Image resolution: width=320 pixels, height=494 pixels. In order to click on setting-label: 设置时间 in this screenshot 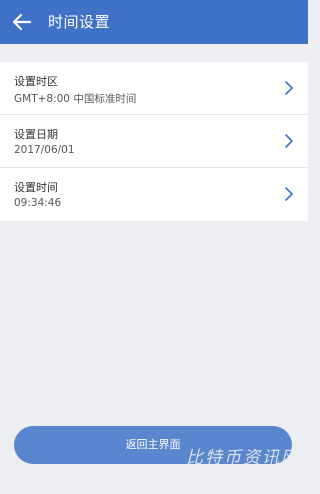, I will do `click(36, 187)`.